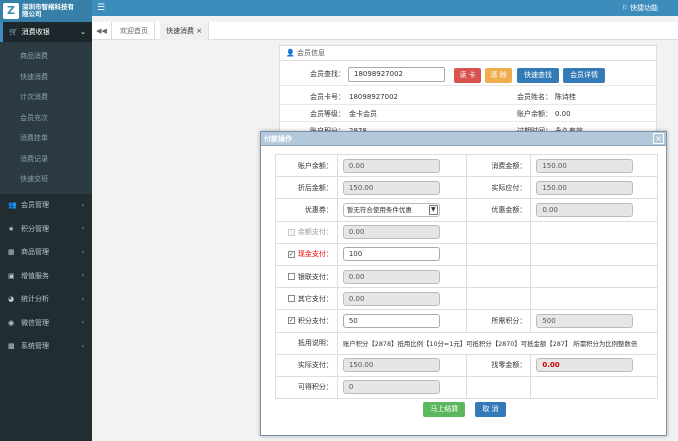 This screenshot has width=678, height=441. What do you see at coordinates (467, 299) in the screenshot?
I see `form-row: 其它支付： 0.00` at bounding box center [467, 299].